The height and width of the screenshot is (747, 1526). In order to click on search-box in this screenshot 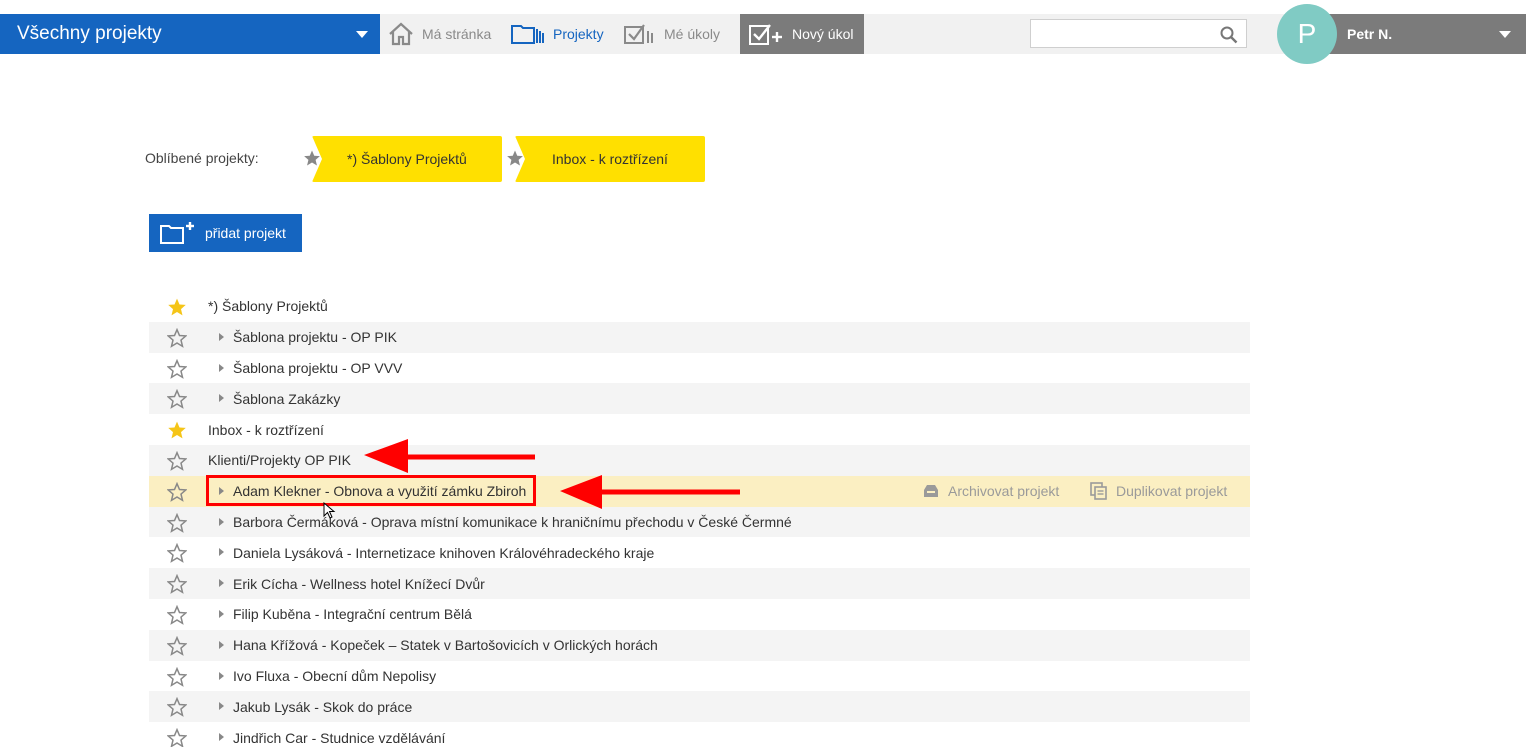, I will do `click(1138, 33)`.